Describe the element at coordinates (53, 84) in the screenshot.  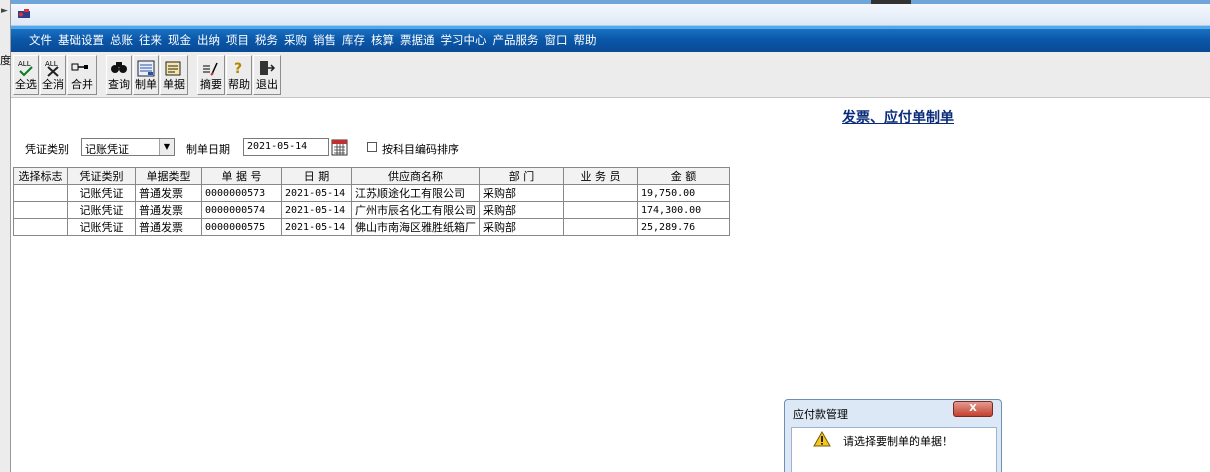
I see `deselect-all-label: 全消` at that location.